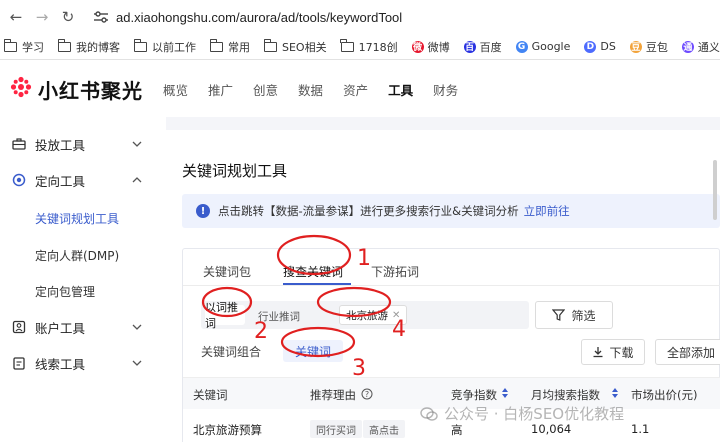 The height and width of the screenshot is (442, 720). Describe the element at coordinates (239, 47) in the screenshot. I see `bookmark-label: 常用` at that location.